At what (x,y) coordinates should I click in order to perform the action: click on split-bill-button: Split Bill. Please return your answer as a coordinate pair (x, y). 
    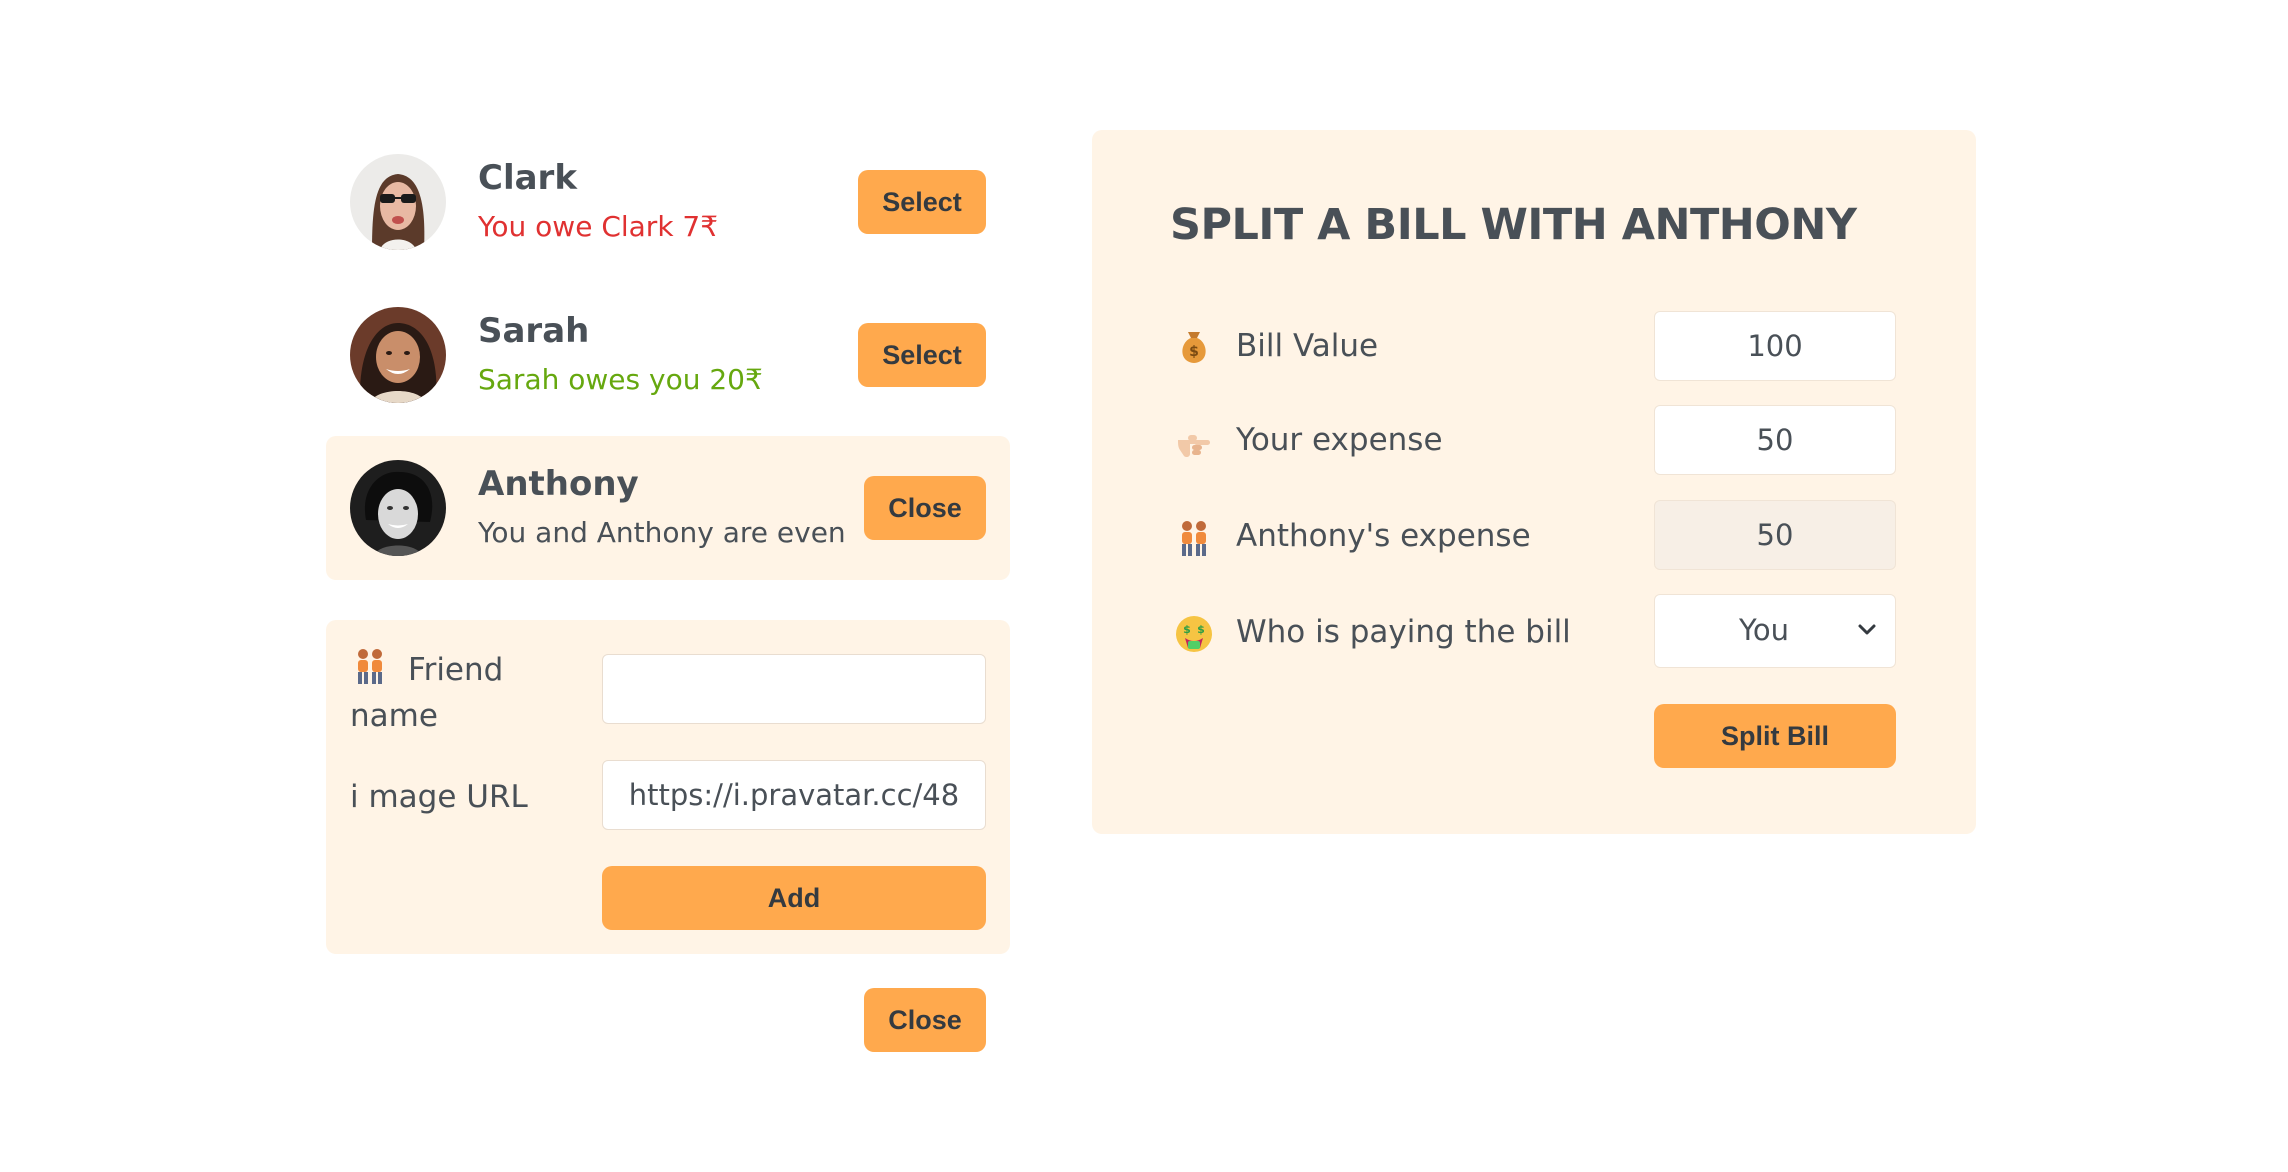
    Looking at the image, I should click on (1775, 736).